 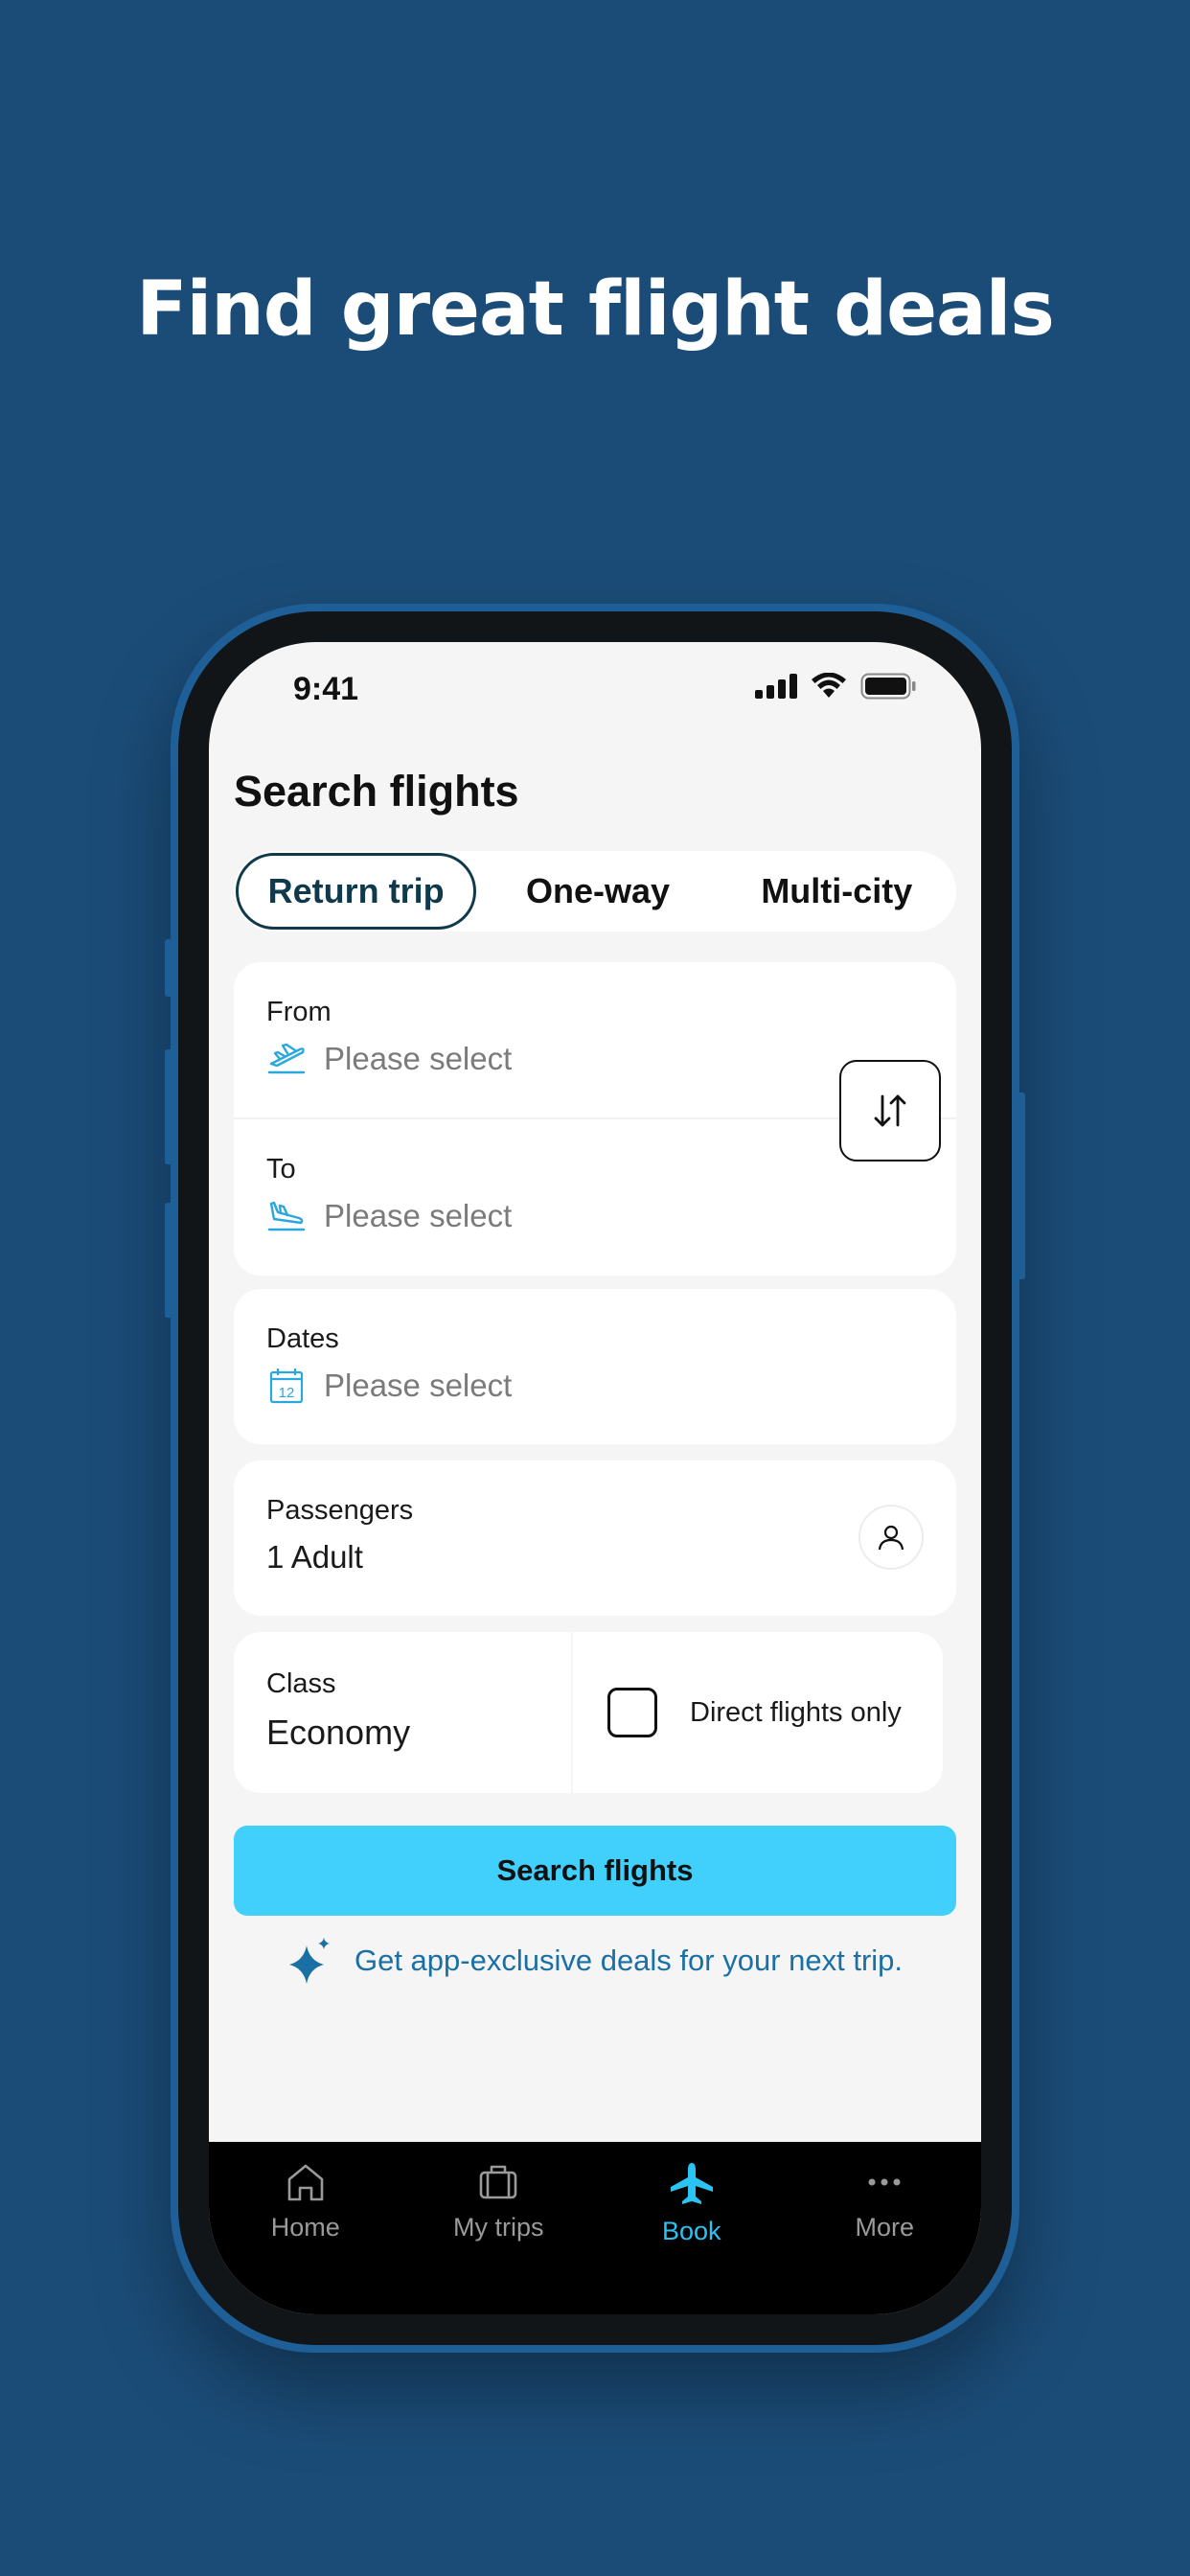 I want to click on tab-bar: Home My trips Book More, so click(x=595, y=2228).